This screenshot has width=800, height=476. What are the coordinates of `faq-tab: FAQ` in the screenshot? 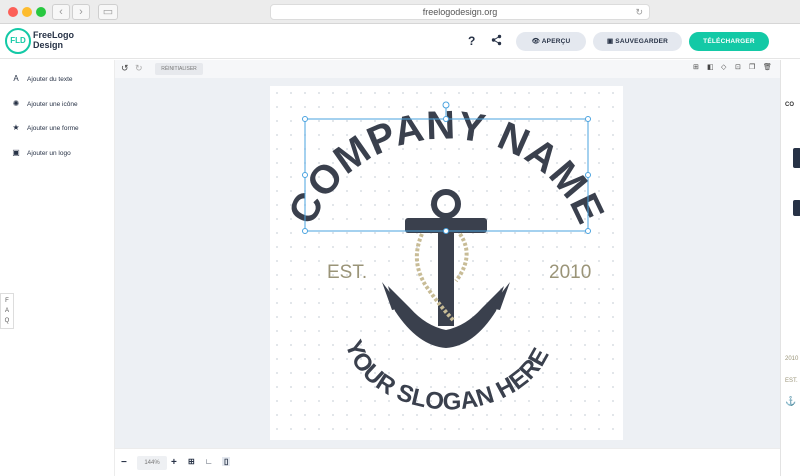 It's located at (7, 311).